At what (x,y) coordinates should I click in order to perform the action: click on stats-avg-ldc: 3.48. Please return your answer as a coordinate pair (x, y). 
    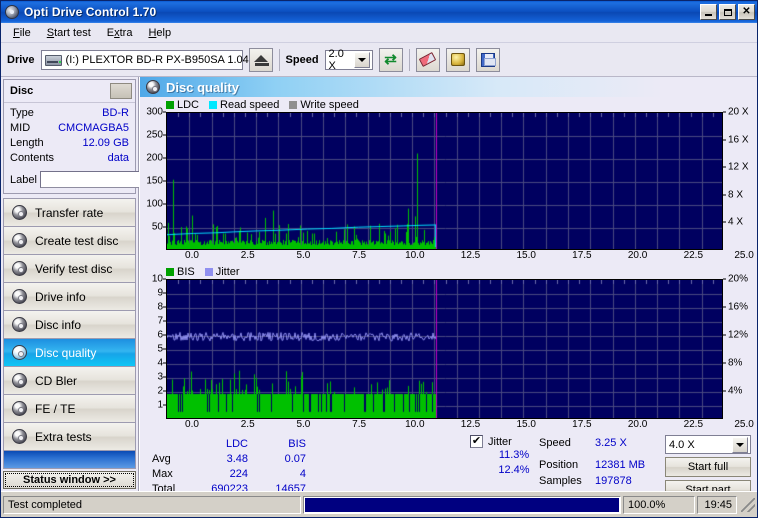
    Looking at the image, I should click on (237, 459).